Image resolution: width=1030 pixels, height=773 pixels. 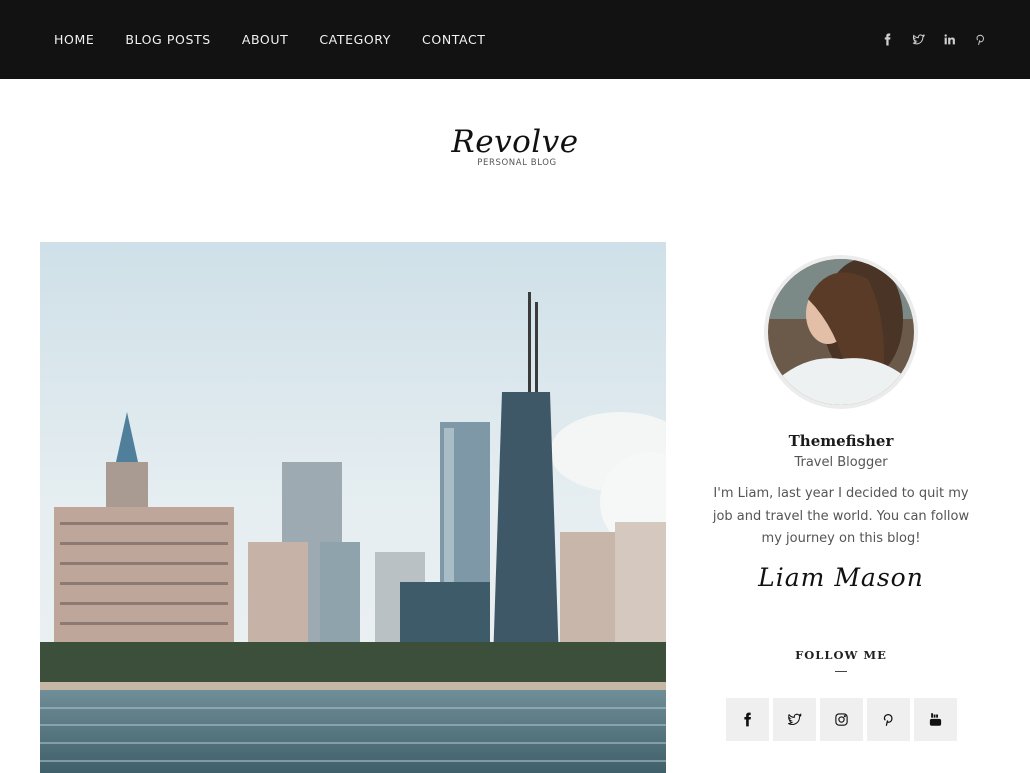 What do you see at coordinates (74, 39) in the screenshot?
I see `nav-home: HOME` at bounding box center [74, 39].